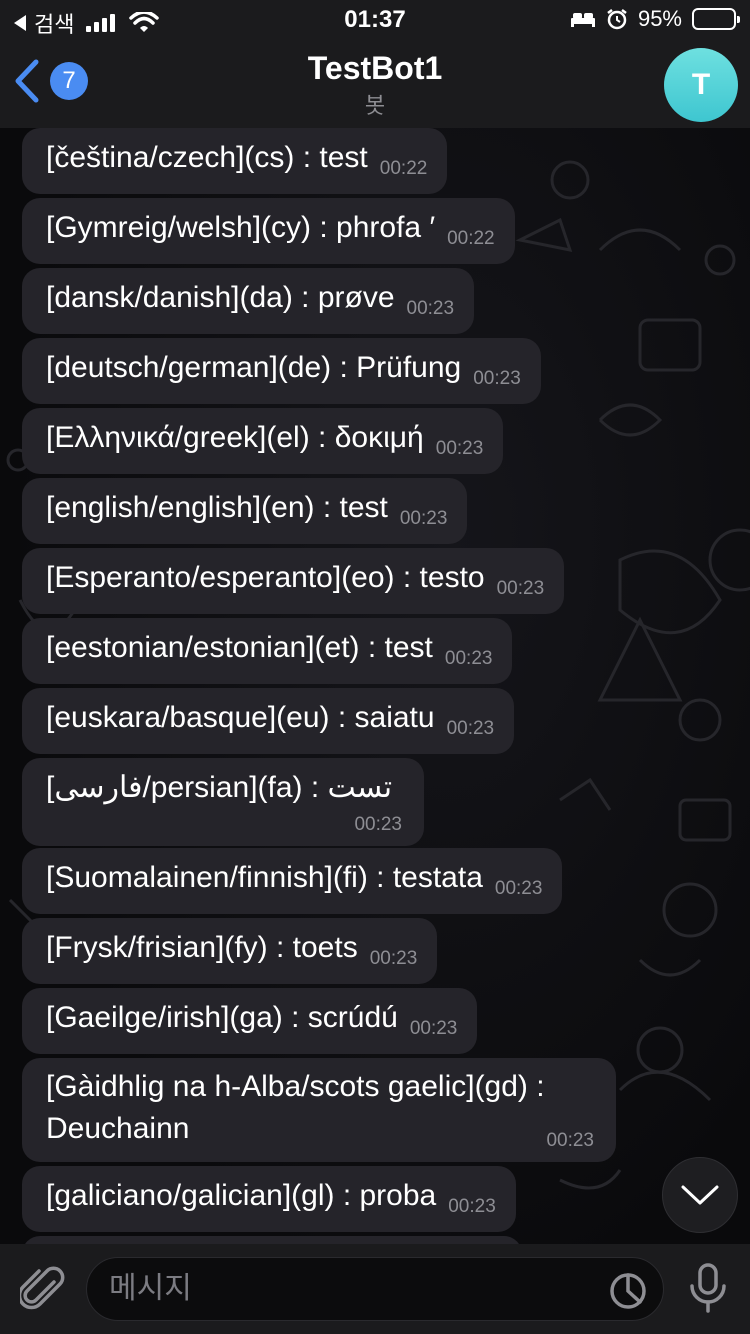  I want to click on scroll-to-bottom-button, so click(700, 1195).